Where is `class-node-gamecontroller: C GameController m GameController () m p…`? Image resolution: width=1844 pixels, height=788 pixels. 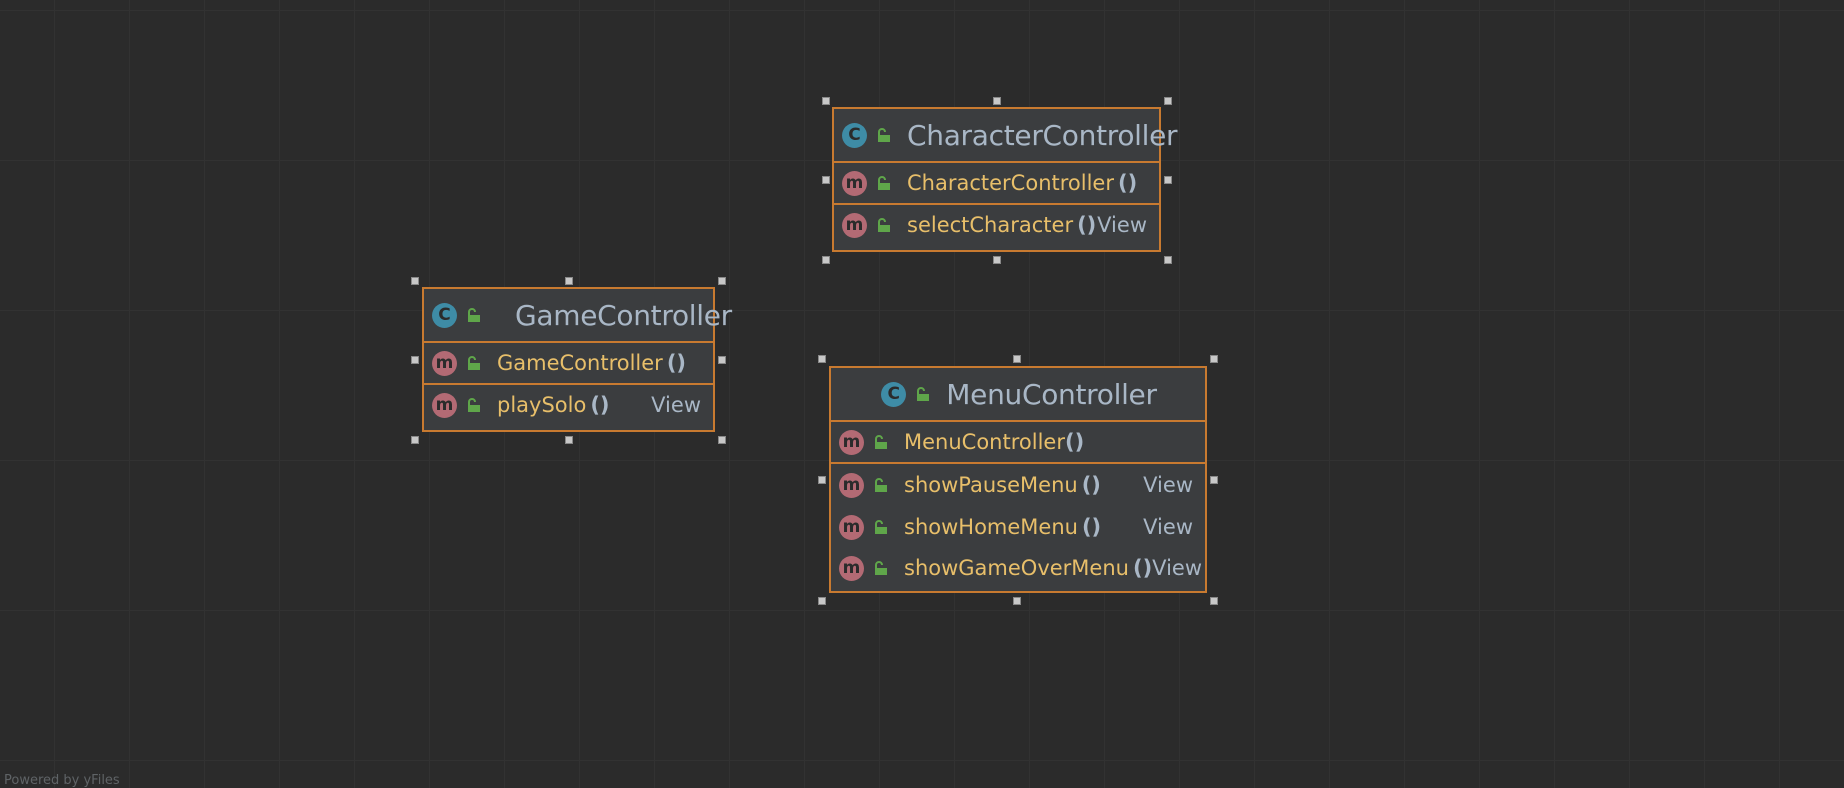
class-node-gamecontroller: C GameController m GameController () m p… is located at coordinates (577, 359).